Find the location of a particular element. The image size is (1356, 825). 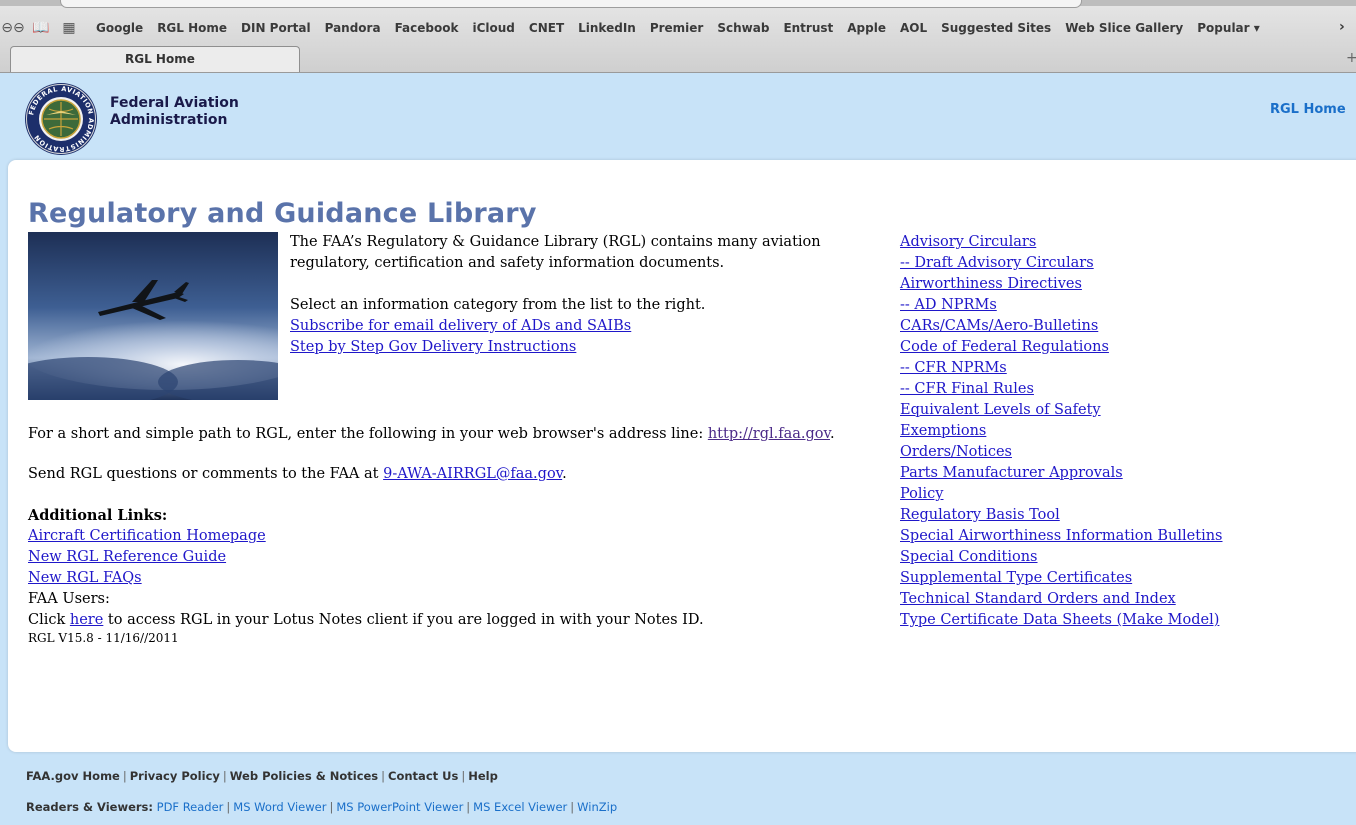

bookmark-pandora: Pandora is located at coordinates (353, 28).